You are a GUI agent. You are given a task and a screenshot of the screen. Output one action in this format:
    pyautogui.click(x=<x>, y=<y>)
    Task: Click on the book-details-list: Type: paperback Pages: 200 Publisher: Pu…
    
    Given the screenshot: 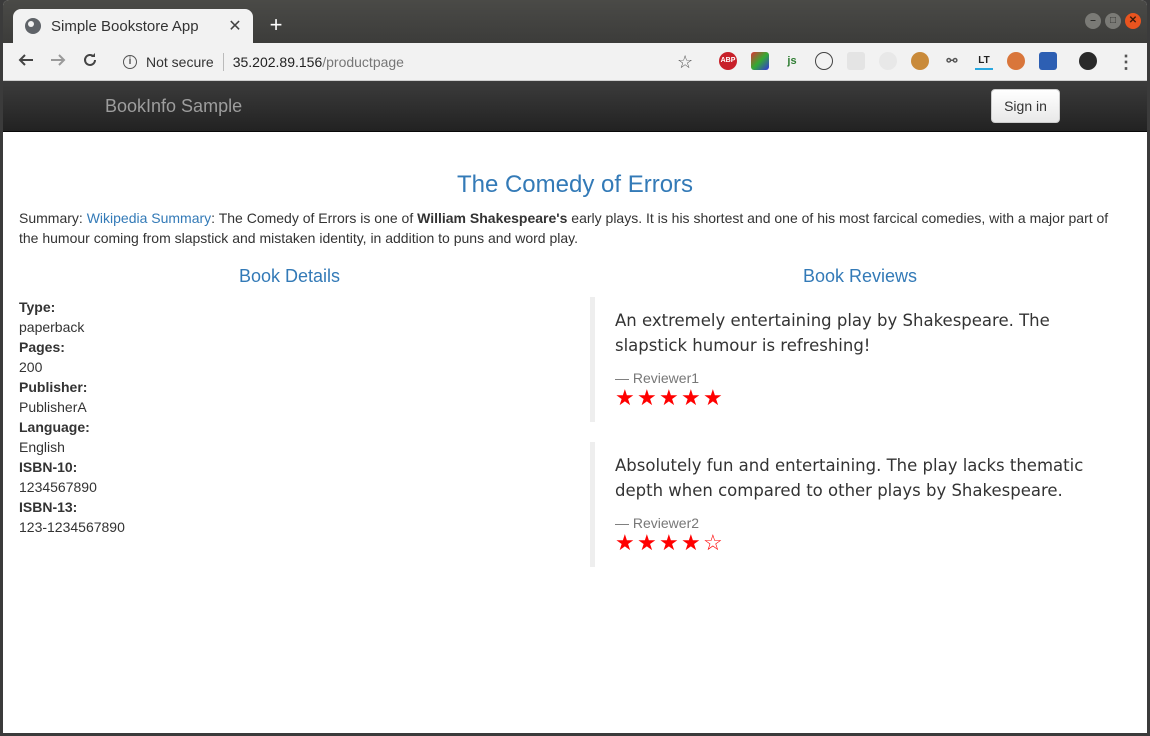 What is the action you would take?
    pyautogui.click(x=72, y=417)
    